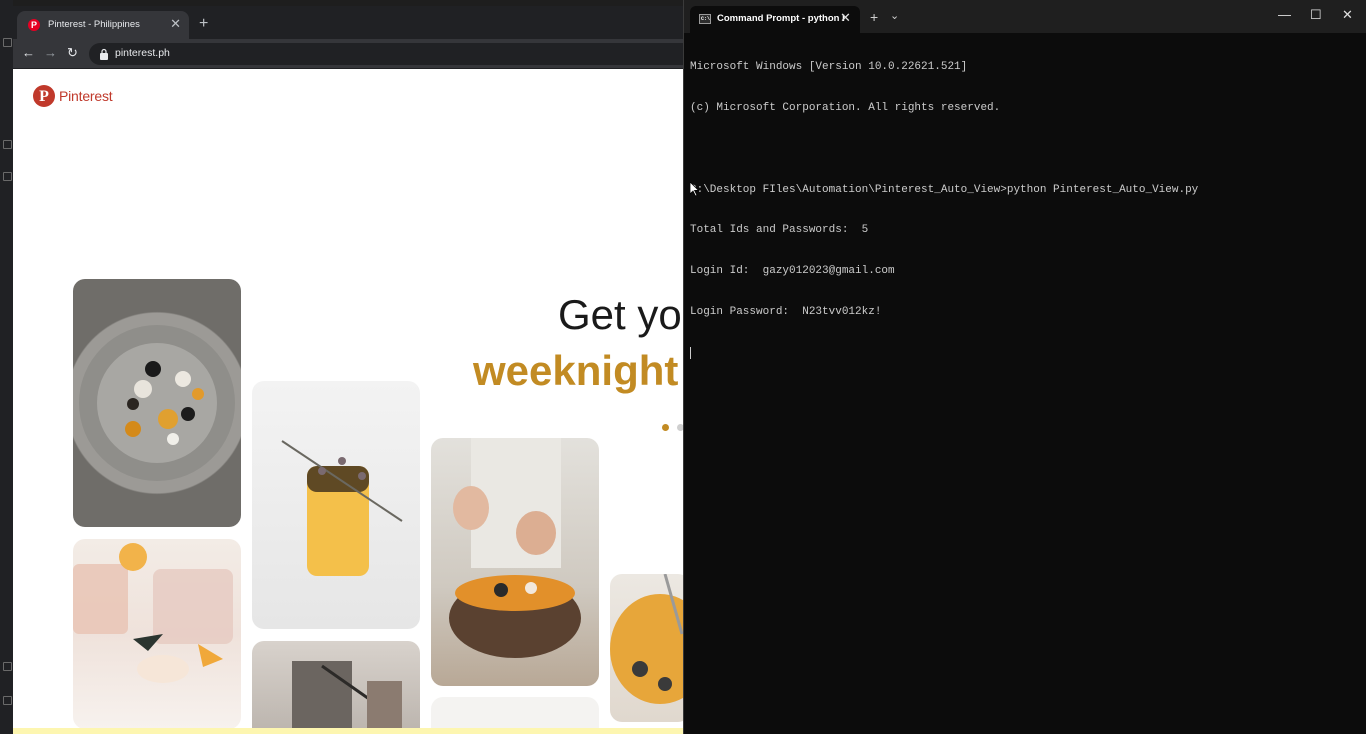  I want to click on pinterest-favicon-icon: P, so click(34, 25).